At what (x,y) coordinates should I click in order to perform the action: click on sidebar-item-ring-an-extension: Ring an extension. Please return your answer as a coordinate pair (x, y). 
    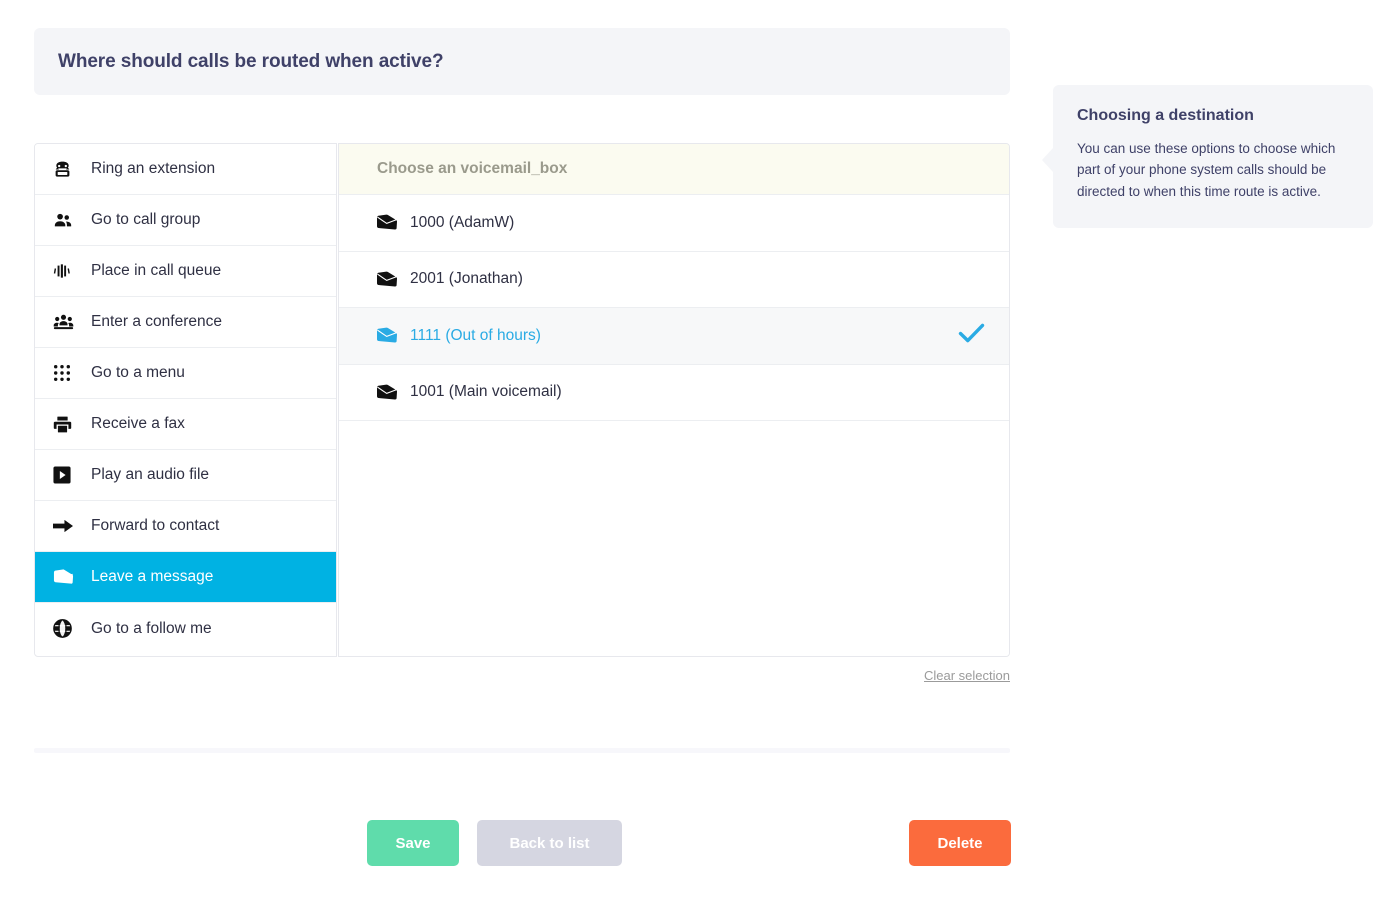
    Looking at the image, I should click on (185, 169).